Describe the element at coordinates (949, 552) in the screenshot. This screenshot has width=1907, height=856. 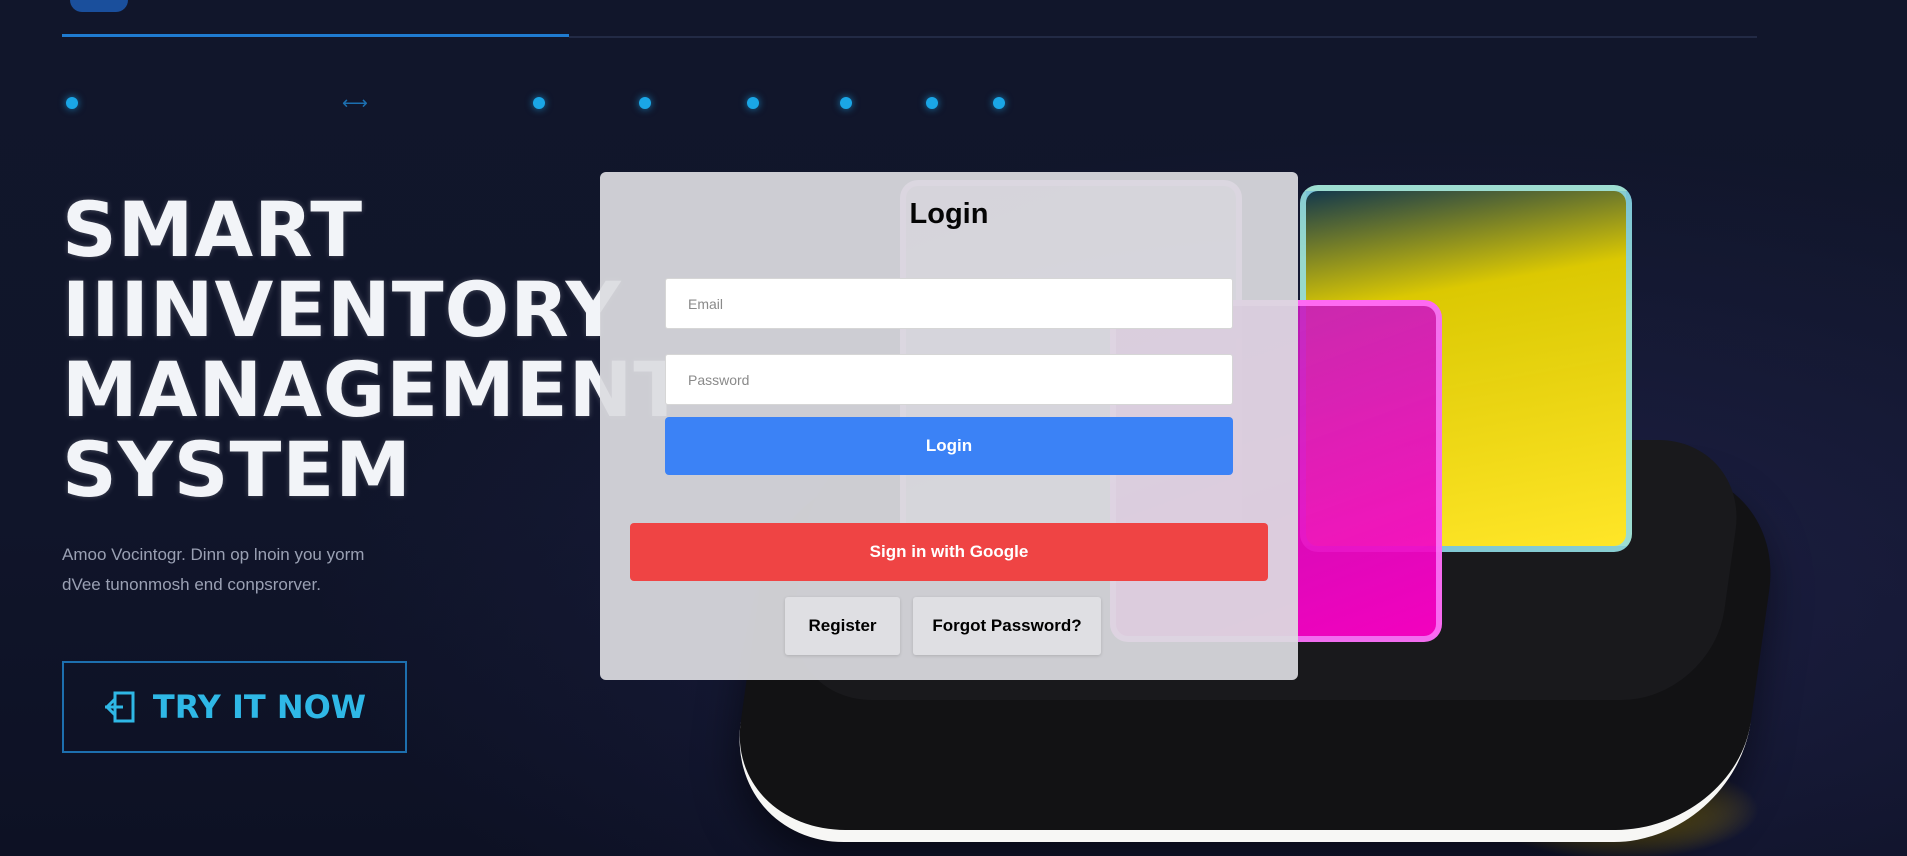
I see `google-sign-in-button: Sign in with Google` at that location.